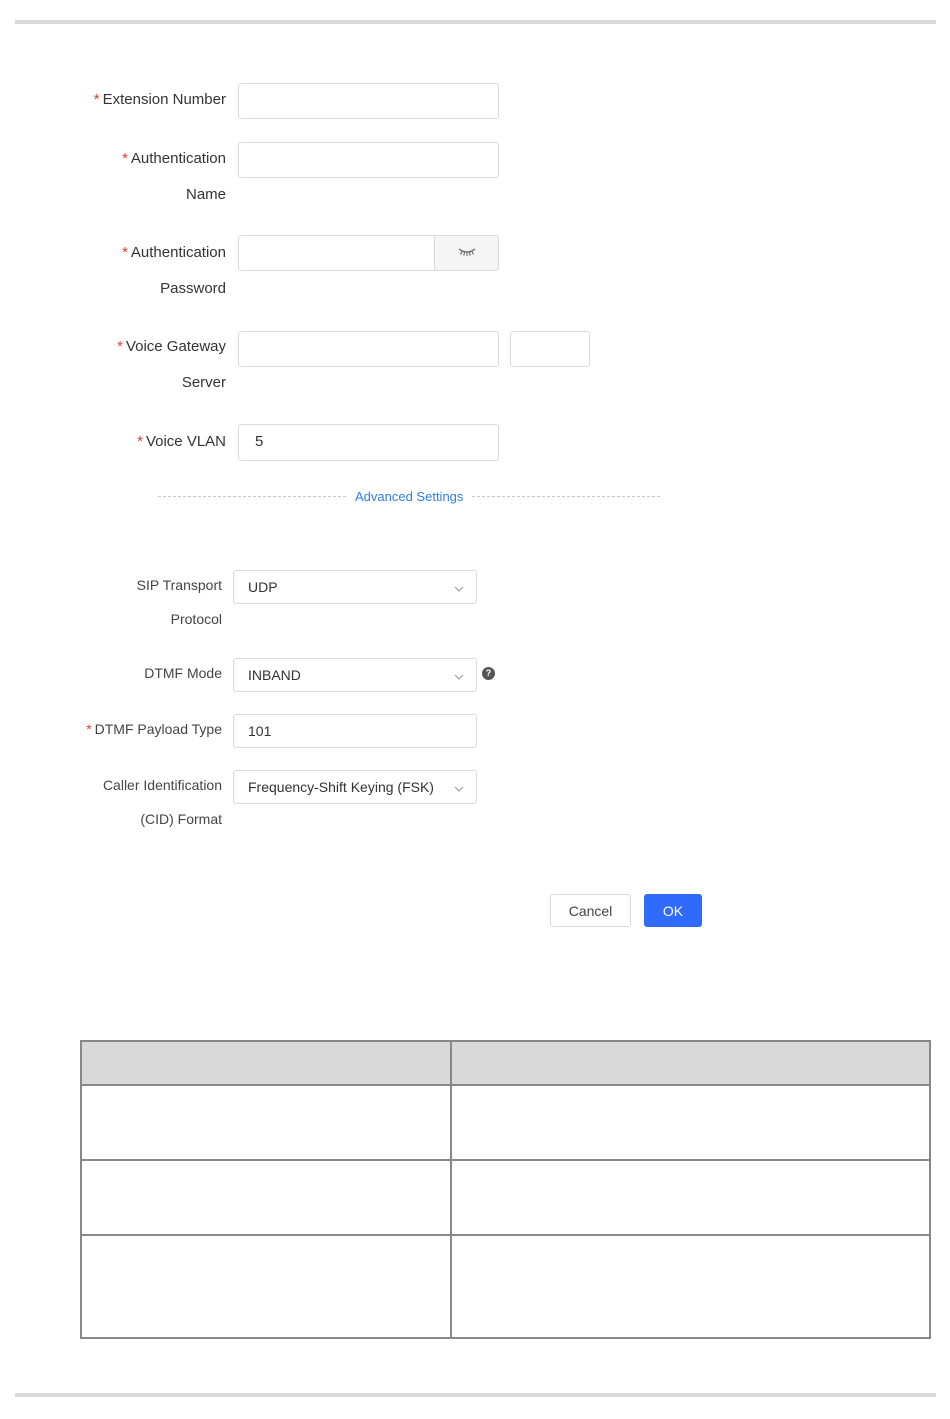 The width and height of the screenshot is (950, 1419). I want to click on auth-name-input, so click(368, 160).